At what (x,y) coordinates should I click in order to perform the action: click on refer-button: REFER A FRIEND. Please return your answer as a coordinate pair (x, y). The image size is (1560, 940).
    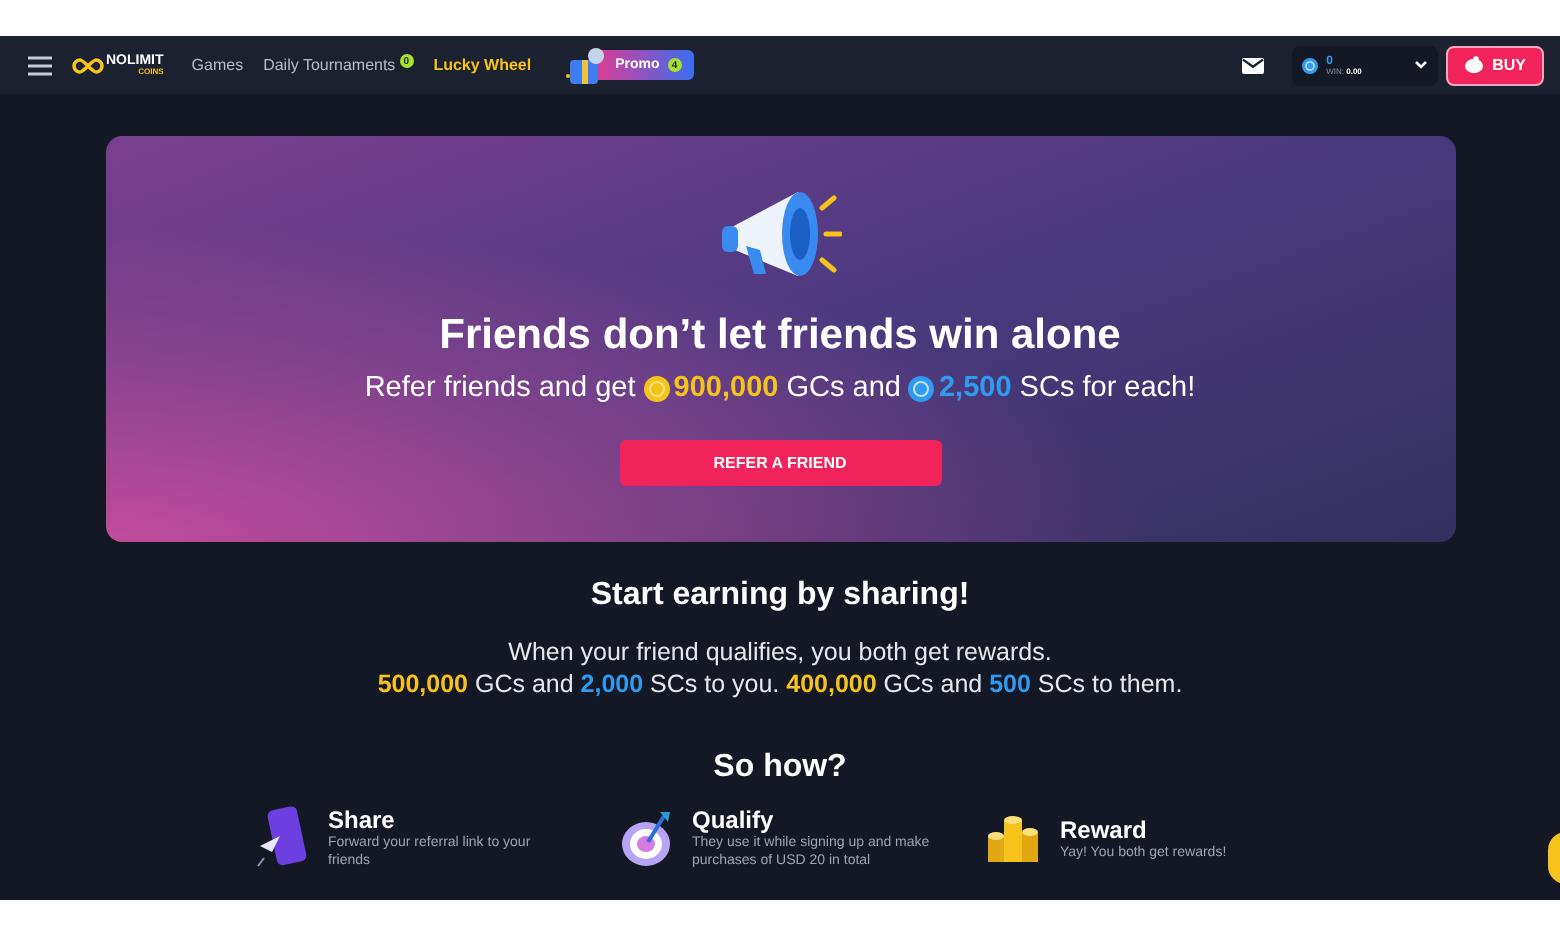
    Looking at the image, I should click on (780, 463).